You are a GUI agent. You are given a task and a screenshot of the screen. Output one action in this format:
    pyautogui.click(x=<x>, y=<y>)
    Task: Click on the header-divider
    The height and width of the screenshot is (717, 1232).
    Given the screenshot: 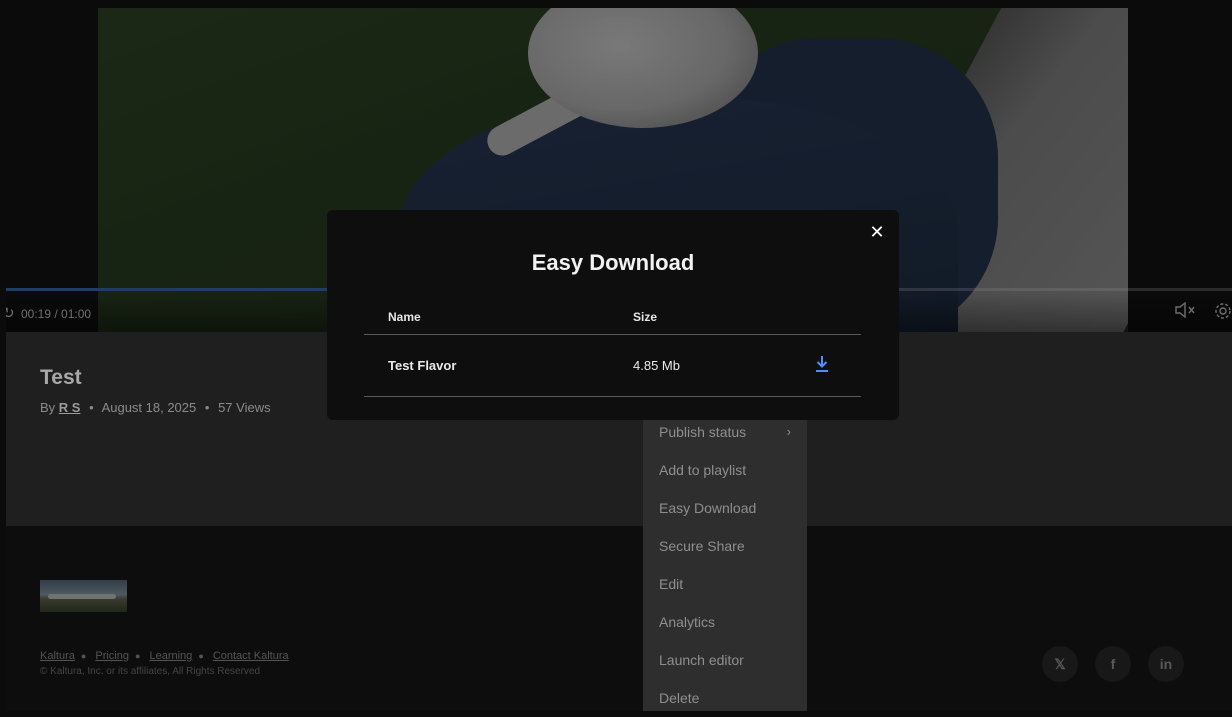 What is the action you would take?
    pyautogui.click(x=612, y=334)
    